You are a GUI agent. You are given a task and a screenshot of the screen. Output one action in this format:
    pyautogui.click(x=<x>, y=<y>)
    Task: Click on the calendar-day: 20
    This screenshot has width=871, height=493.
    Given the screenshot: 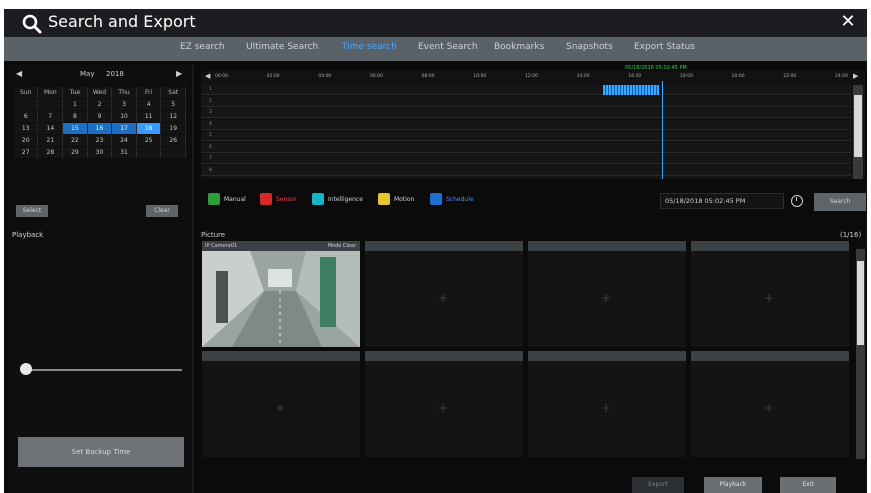 What is the action you would take?
    pyautogui.click(x=26, y=140)
    